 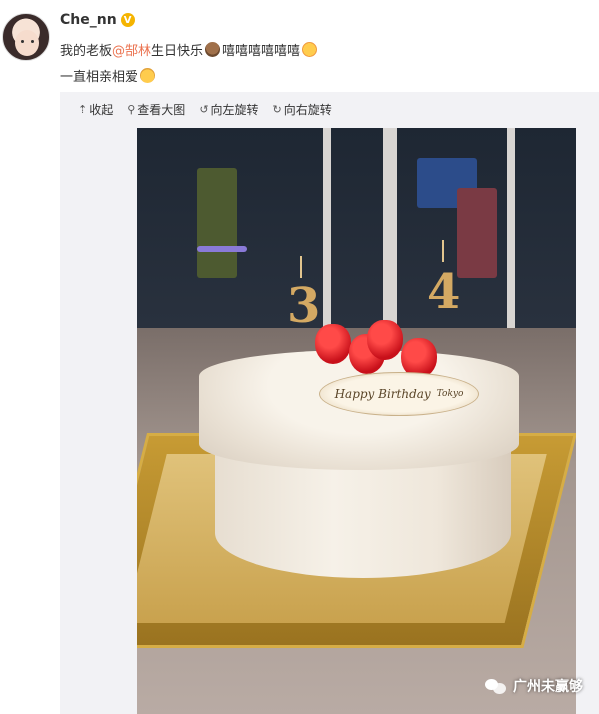 I want to click on post-text-prefix: 我的老板, so click(x=86, y=51).